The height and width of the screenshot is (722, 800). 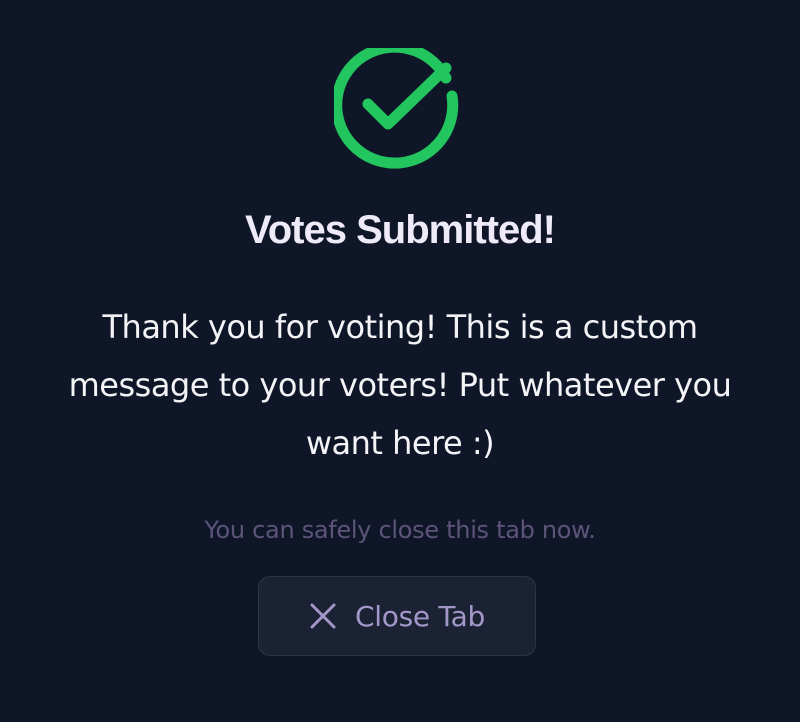 I want to click on close-tab-button: Close Tab, so click(x=397, y=616).